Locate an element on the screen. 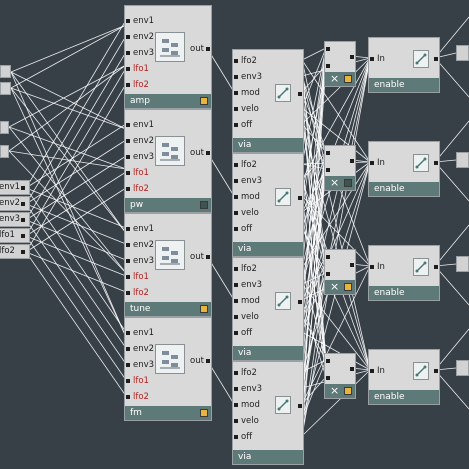 This screenshot has height=469, width=469. mixer-module-fm: env1 env2 env3 lfo1 lfo2 out fm is located at coordinates (168, 369).